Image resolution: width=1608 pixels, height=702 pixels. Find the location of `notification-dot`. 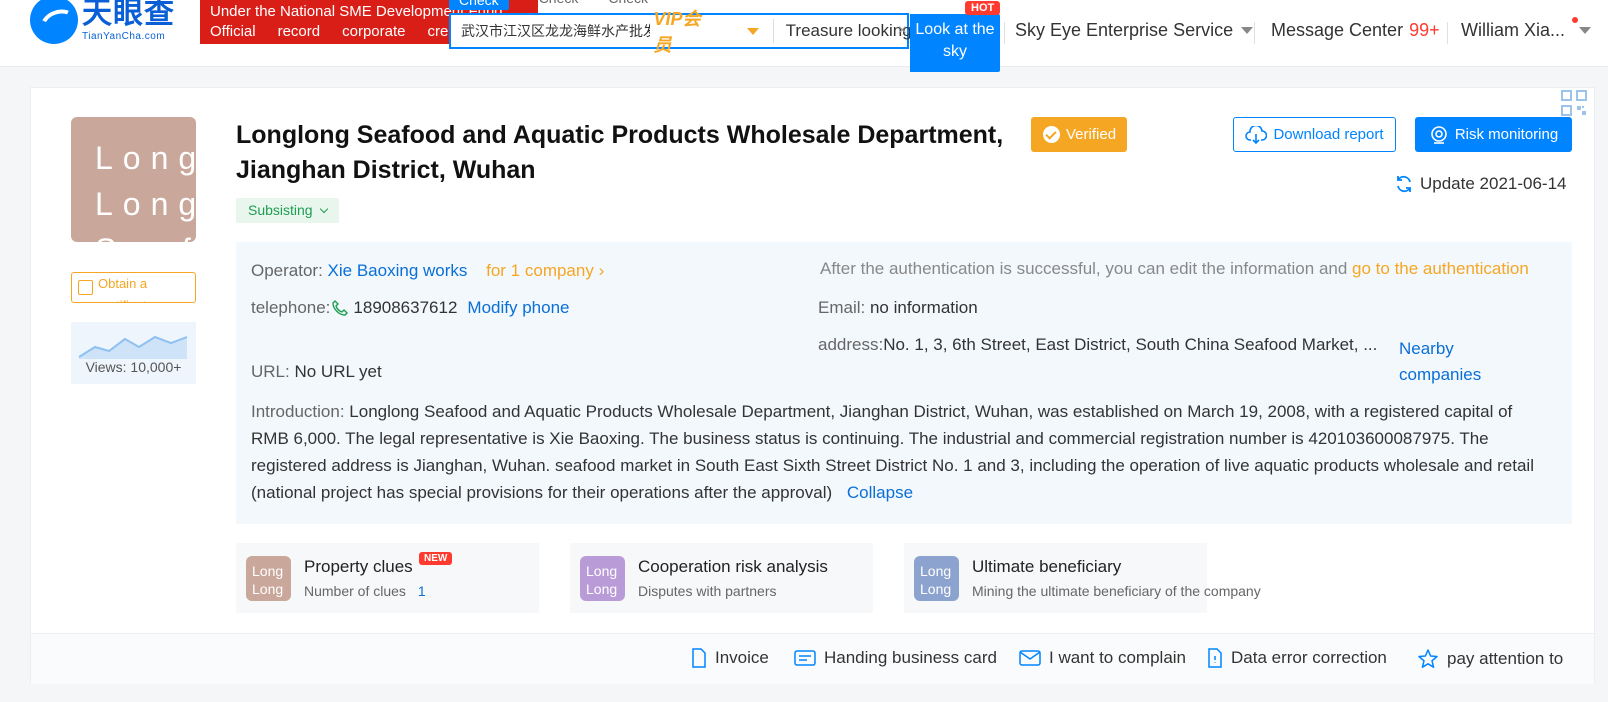

notification-dot is located at coordinates (1575, 20).